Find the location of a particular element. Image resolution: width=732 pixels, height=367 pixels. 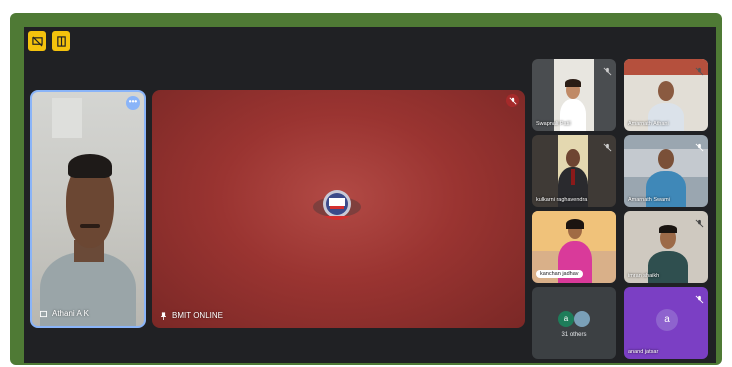

pin-icon is located at coordinates (163, 315).